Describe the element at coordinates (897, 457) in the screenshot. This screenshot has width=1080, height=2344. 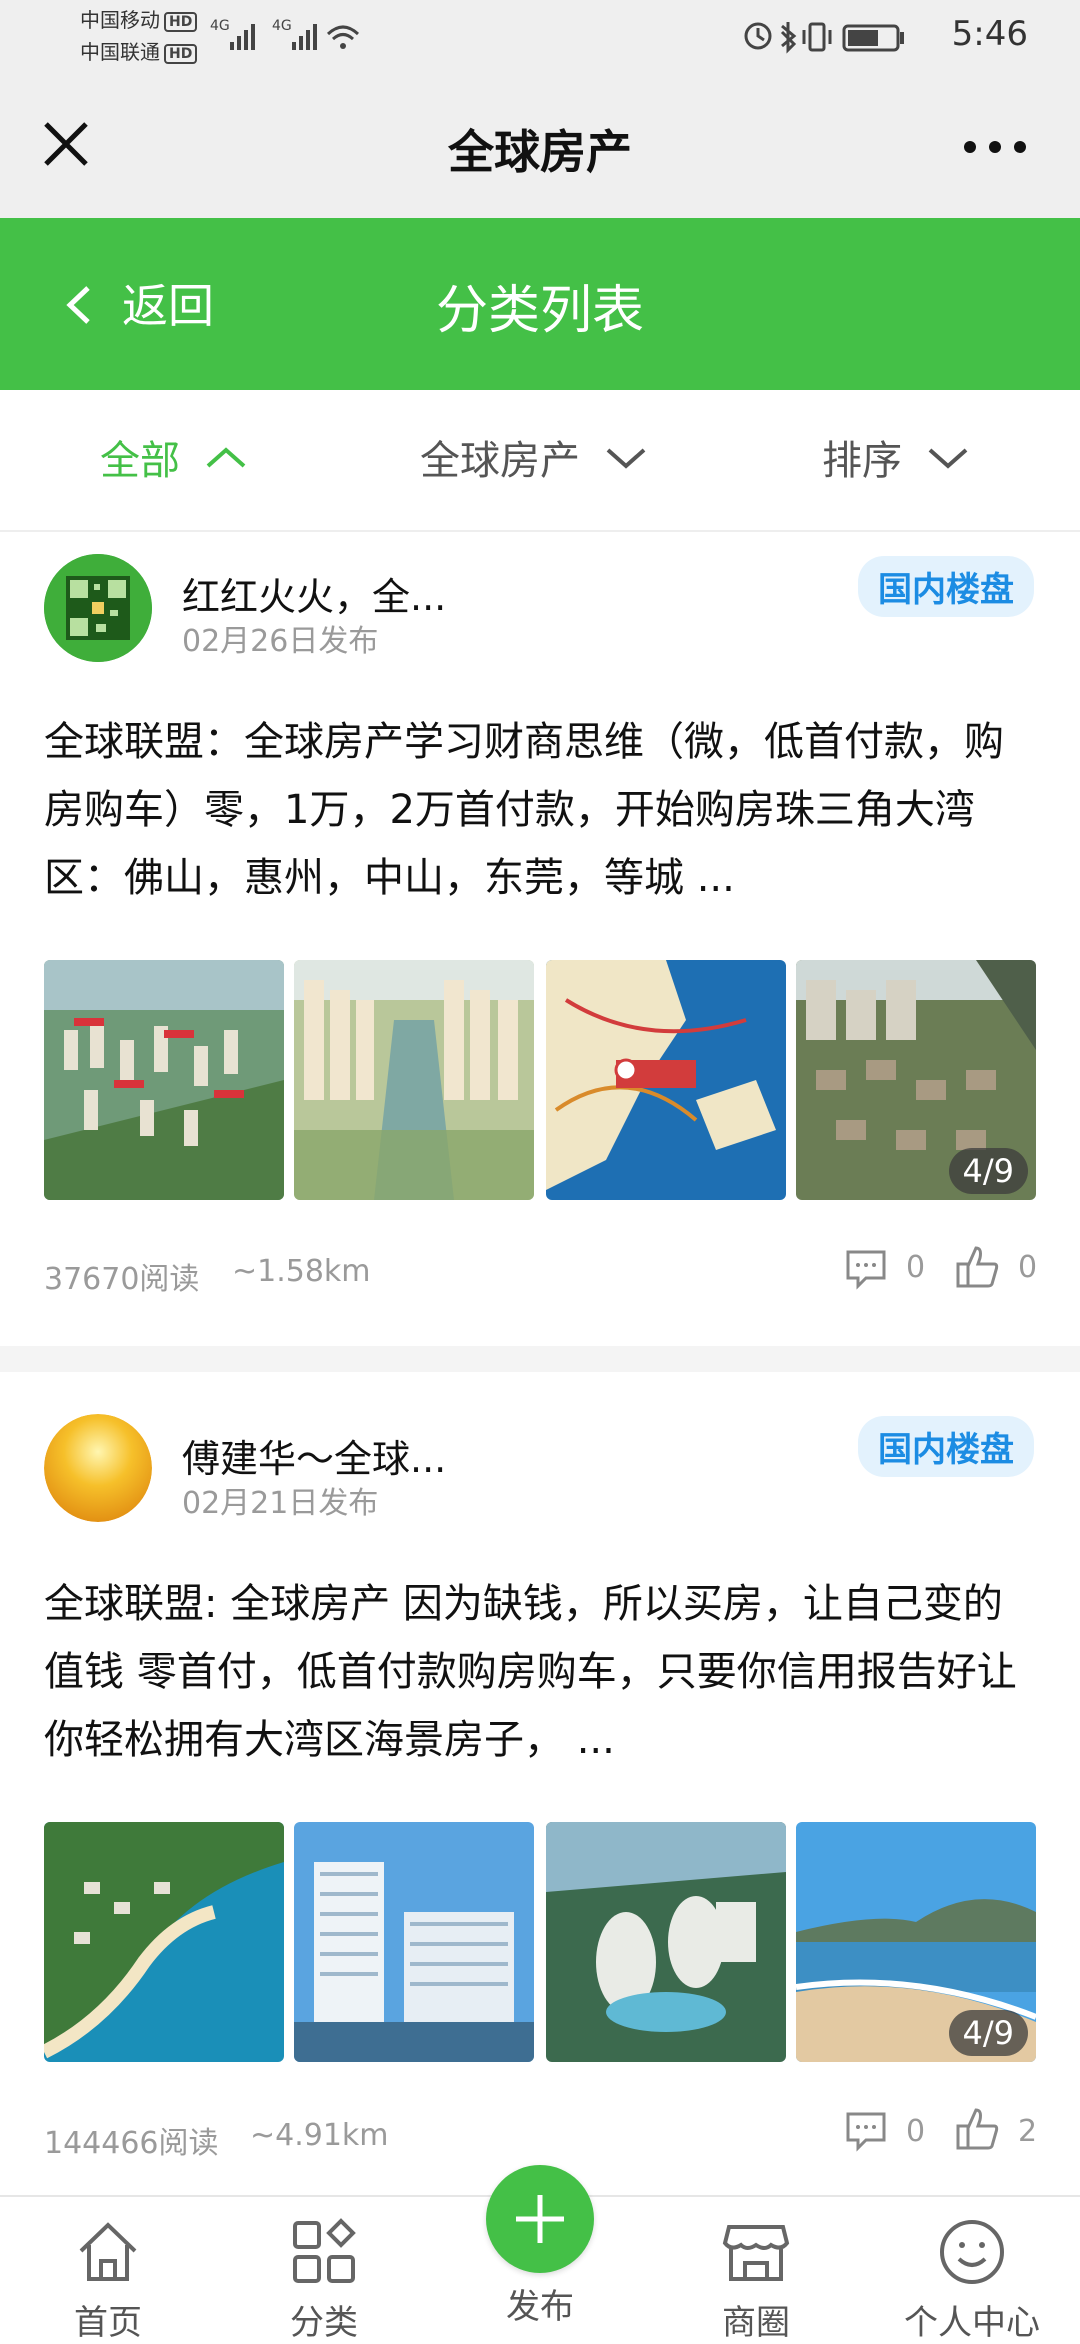
I see `filter-sort: 排序` at that location.